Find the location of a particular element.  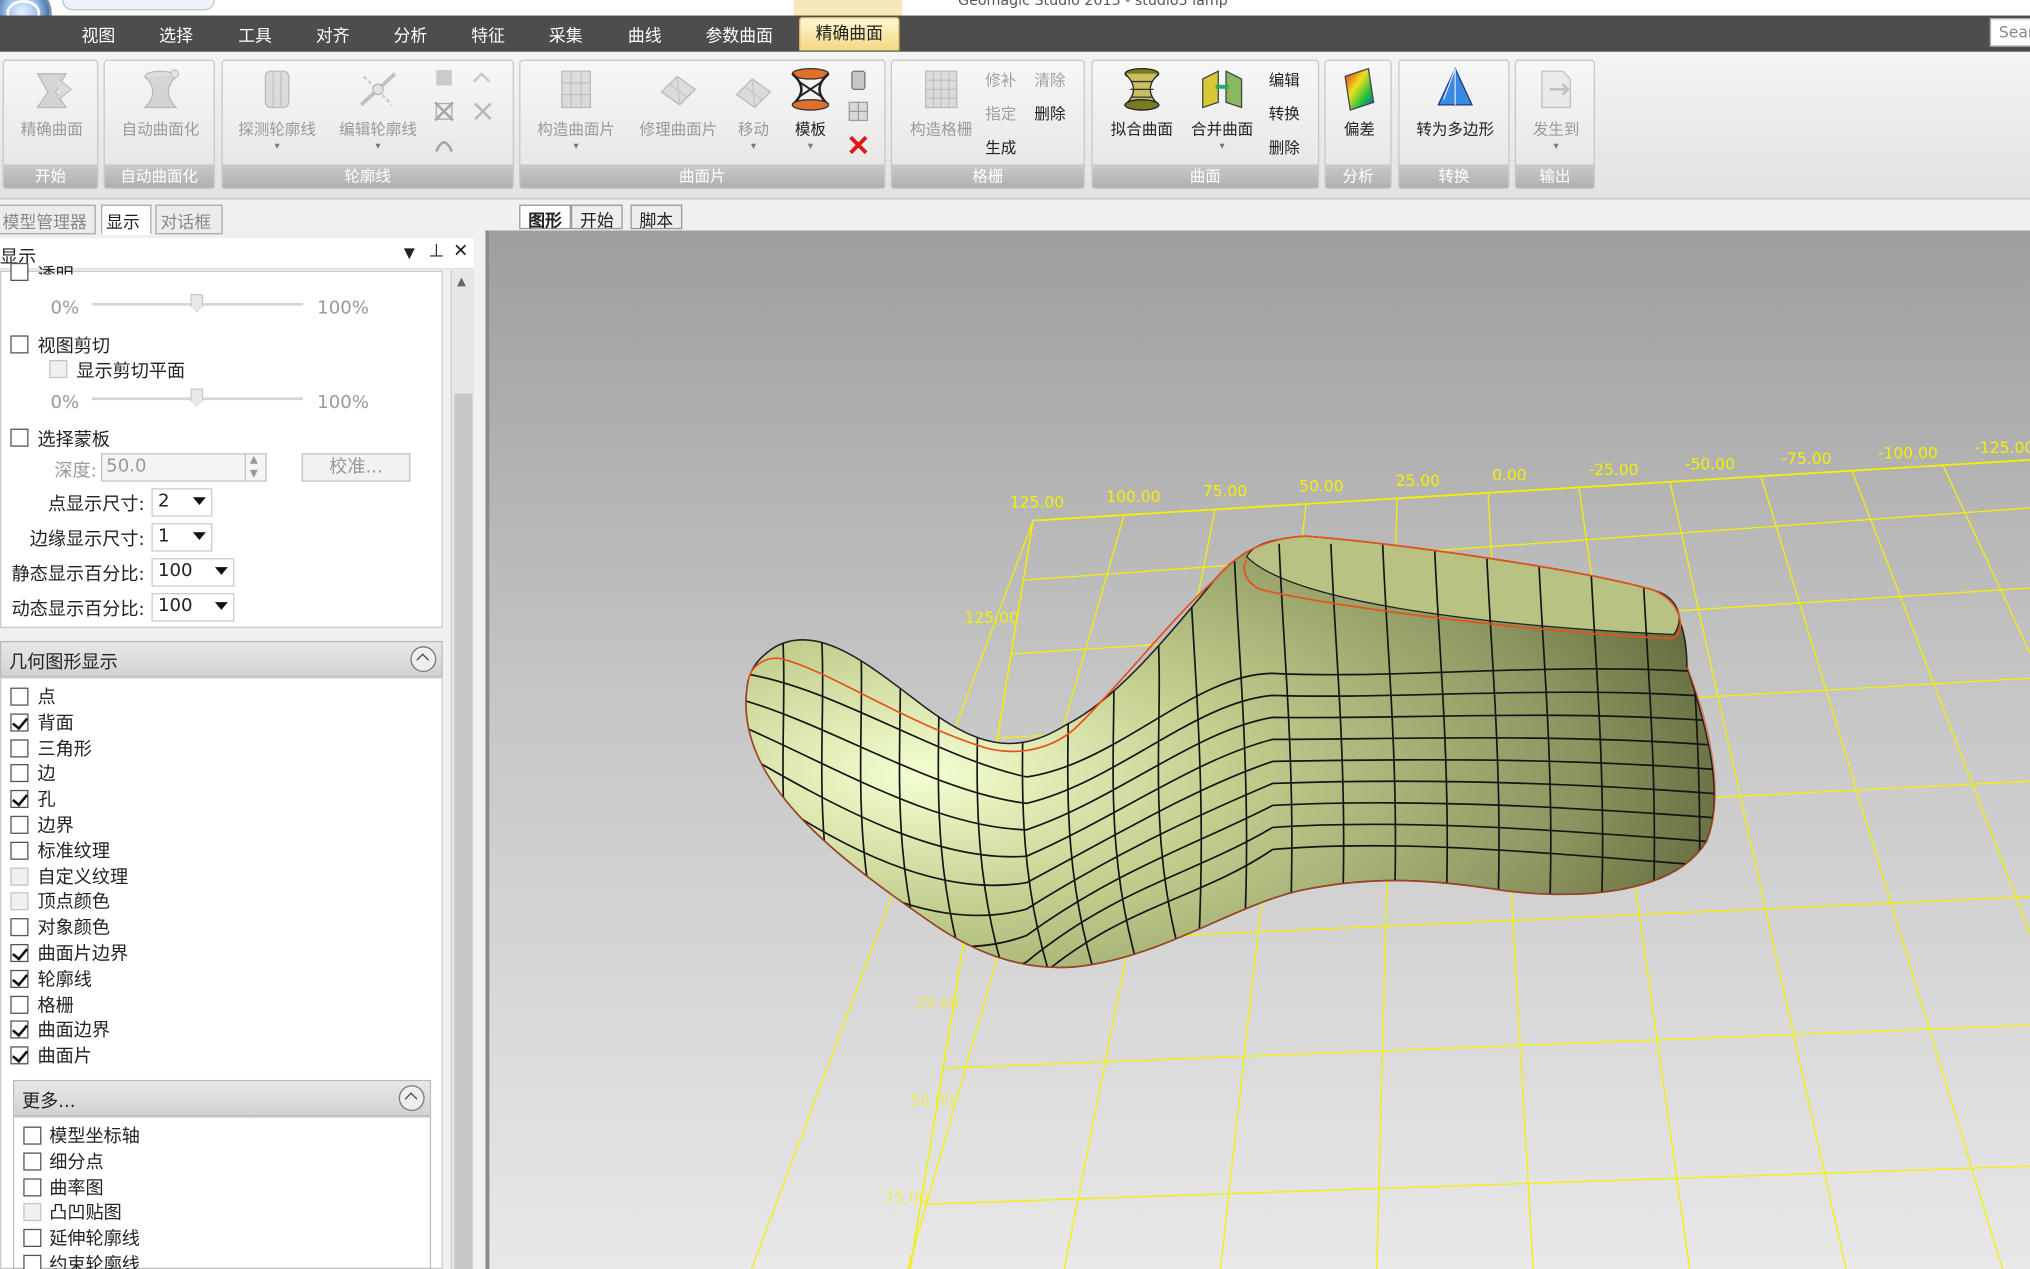

tab-view: 视图 is located at coordinates (99, 34).